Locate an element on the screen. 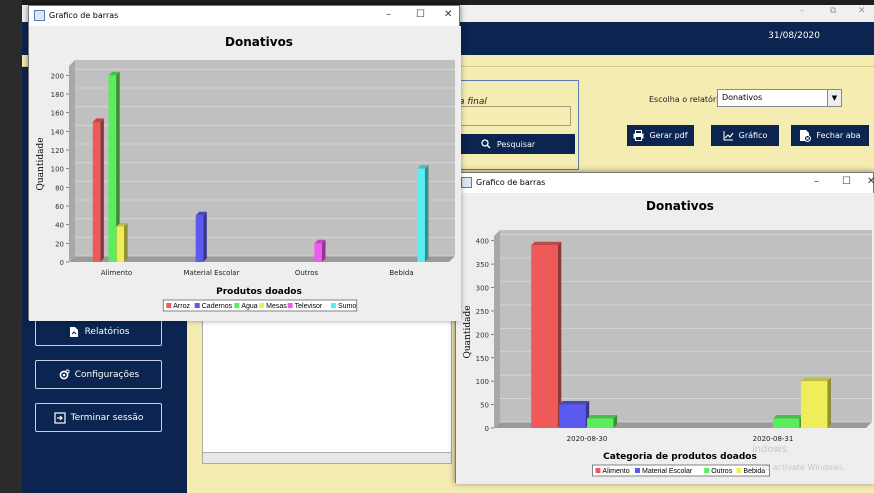 This screenshot has height=493, width=874. y-tick-label: 140 is located at coordinates (57, 132).